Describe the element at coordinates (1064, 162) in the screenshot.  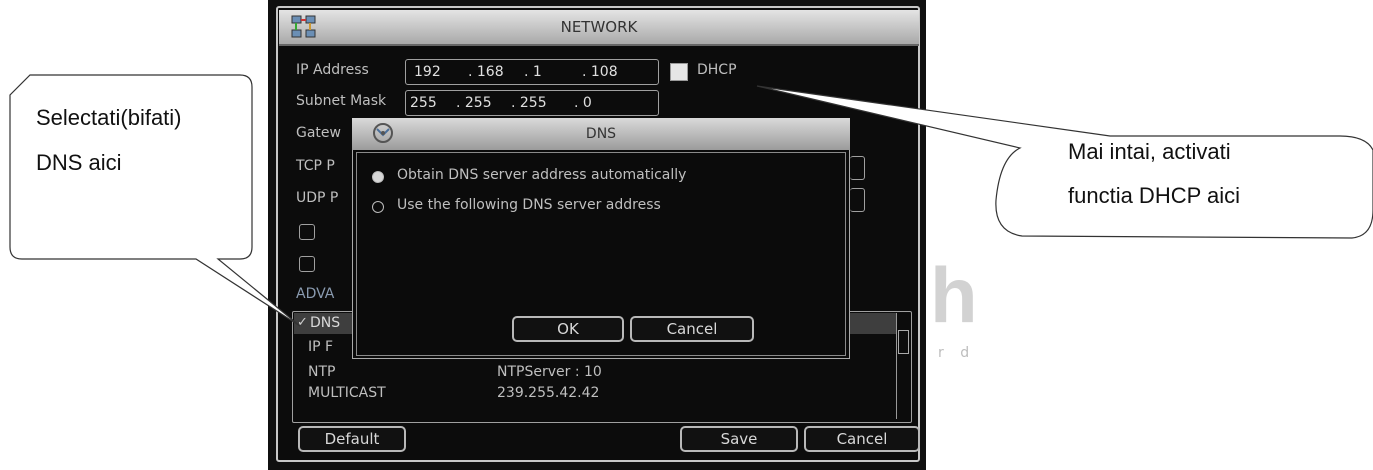
I see `right-callout-bubble` at that location.